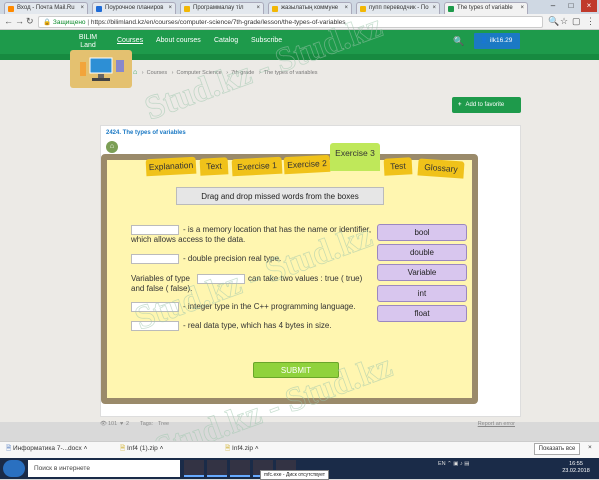  What do you see at coordinates (257, 166) in the screenshot?
I see `tab-exercise-1: Exercise 1` at bounding box center [257, 166].